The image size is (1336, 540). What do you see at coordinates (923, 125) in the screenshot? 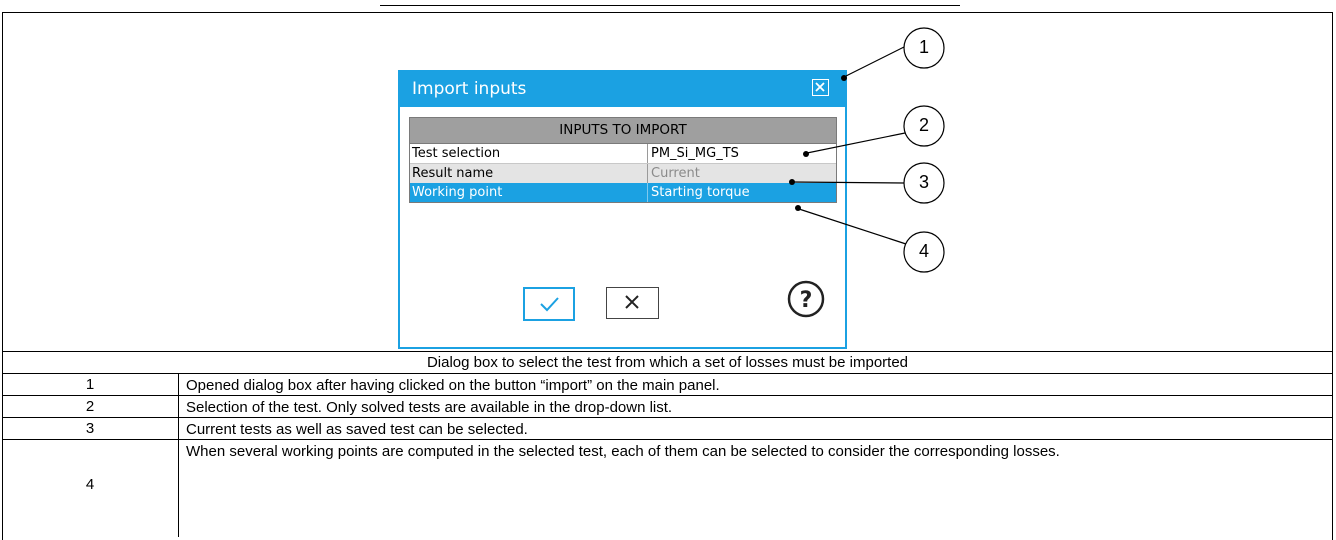
I see `callout-2: 2` at bounding box center [923, 125].